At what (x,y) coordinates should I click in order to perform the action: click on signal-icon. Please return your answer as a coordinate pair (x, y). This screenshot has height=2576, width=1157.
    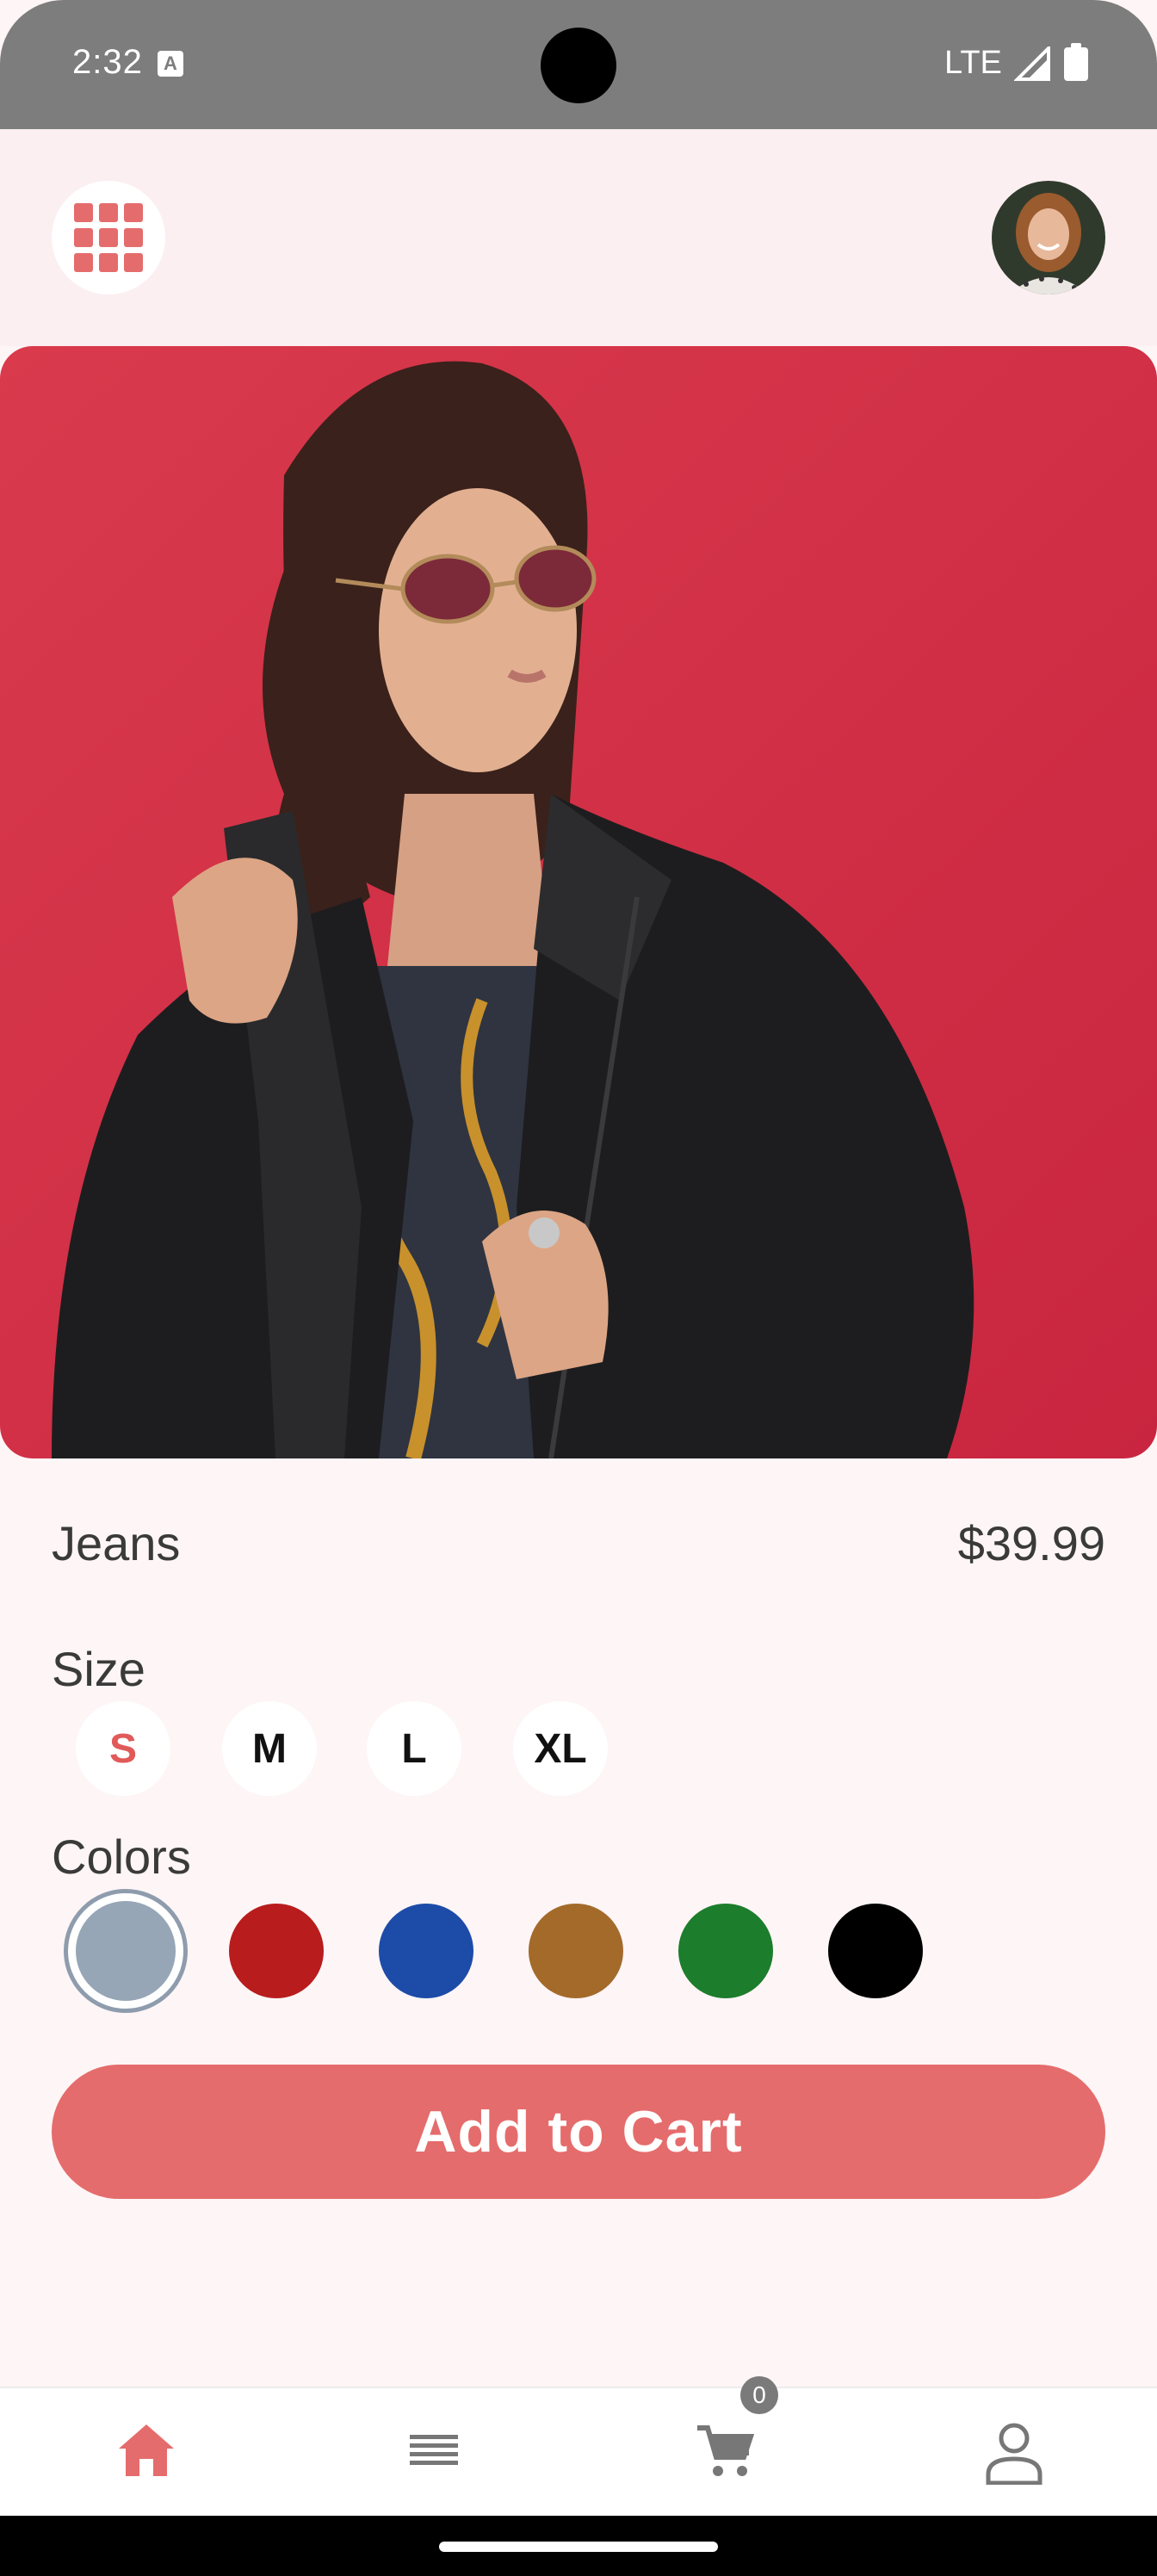
    Looking at the image, I should click on (1032, 64).